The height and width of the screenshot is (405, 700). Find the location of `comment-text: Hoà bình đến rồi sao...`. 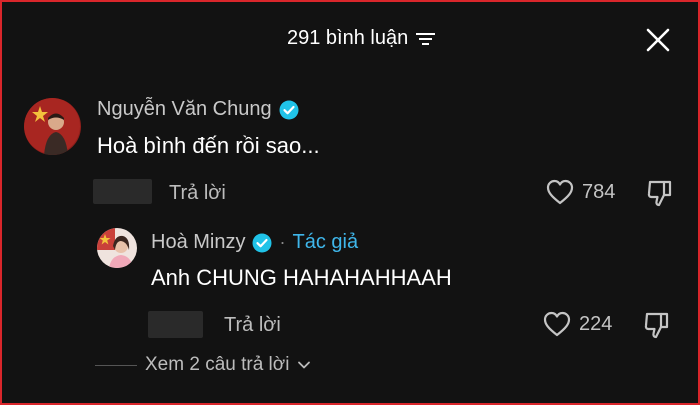

comment-text: Hoà bình đến rồi sao... is located at coordinates (208, 145).